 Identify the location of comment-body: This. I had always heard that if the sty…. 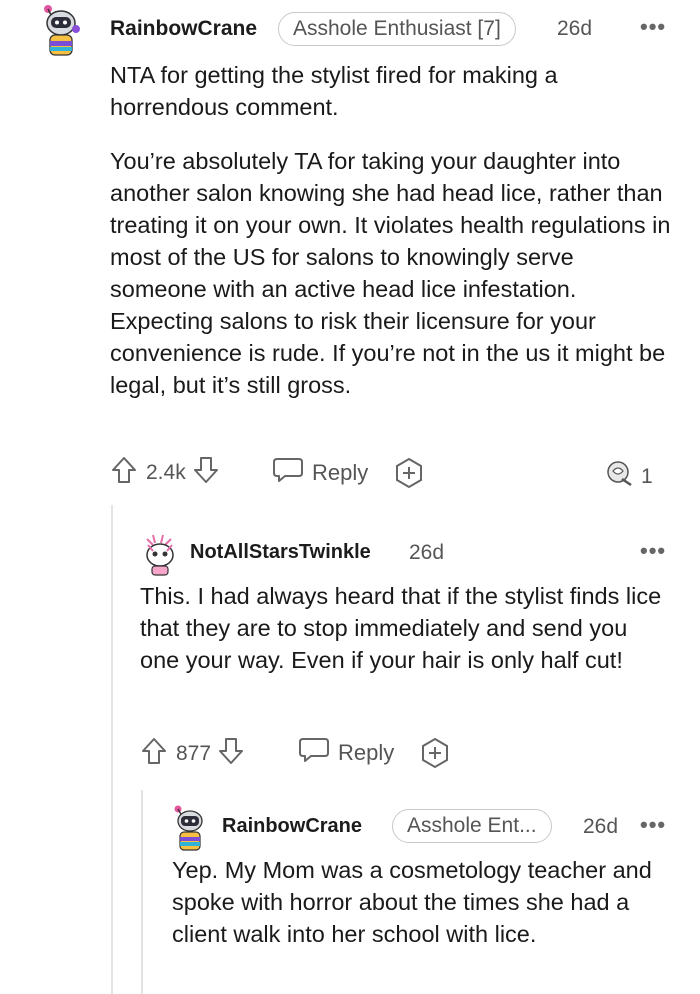
(405, 628).